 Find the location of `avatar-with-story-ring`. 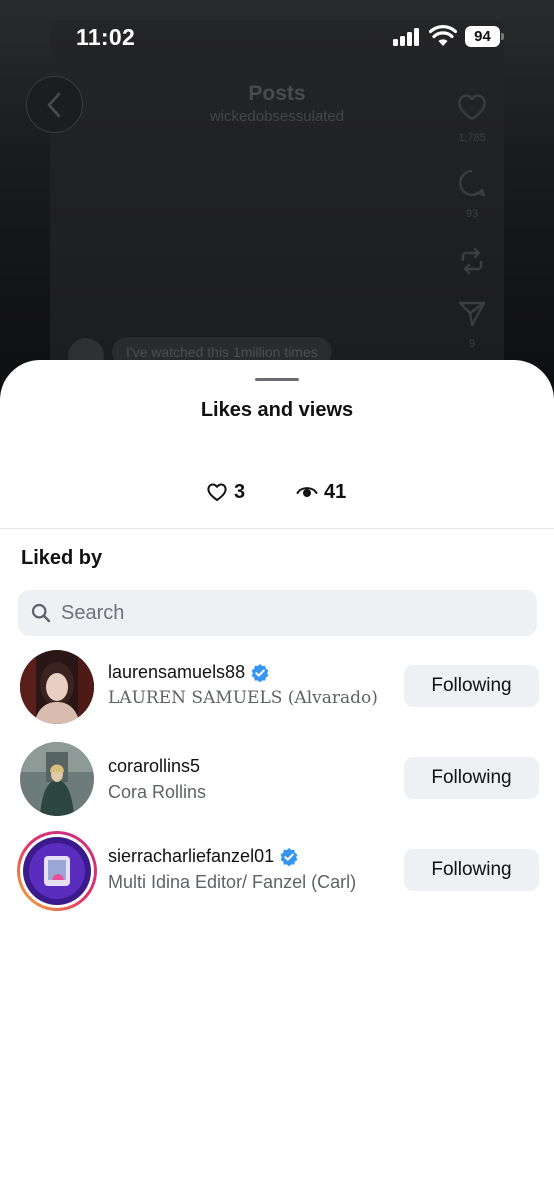

avatar-with-story-ring is located at coordinates (57, 871).